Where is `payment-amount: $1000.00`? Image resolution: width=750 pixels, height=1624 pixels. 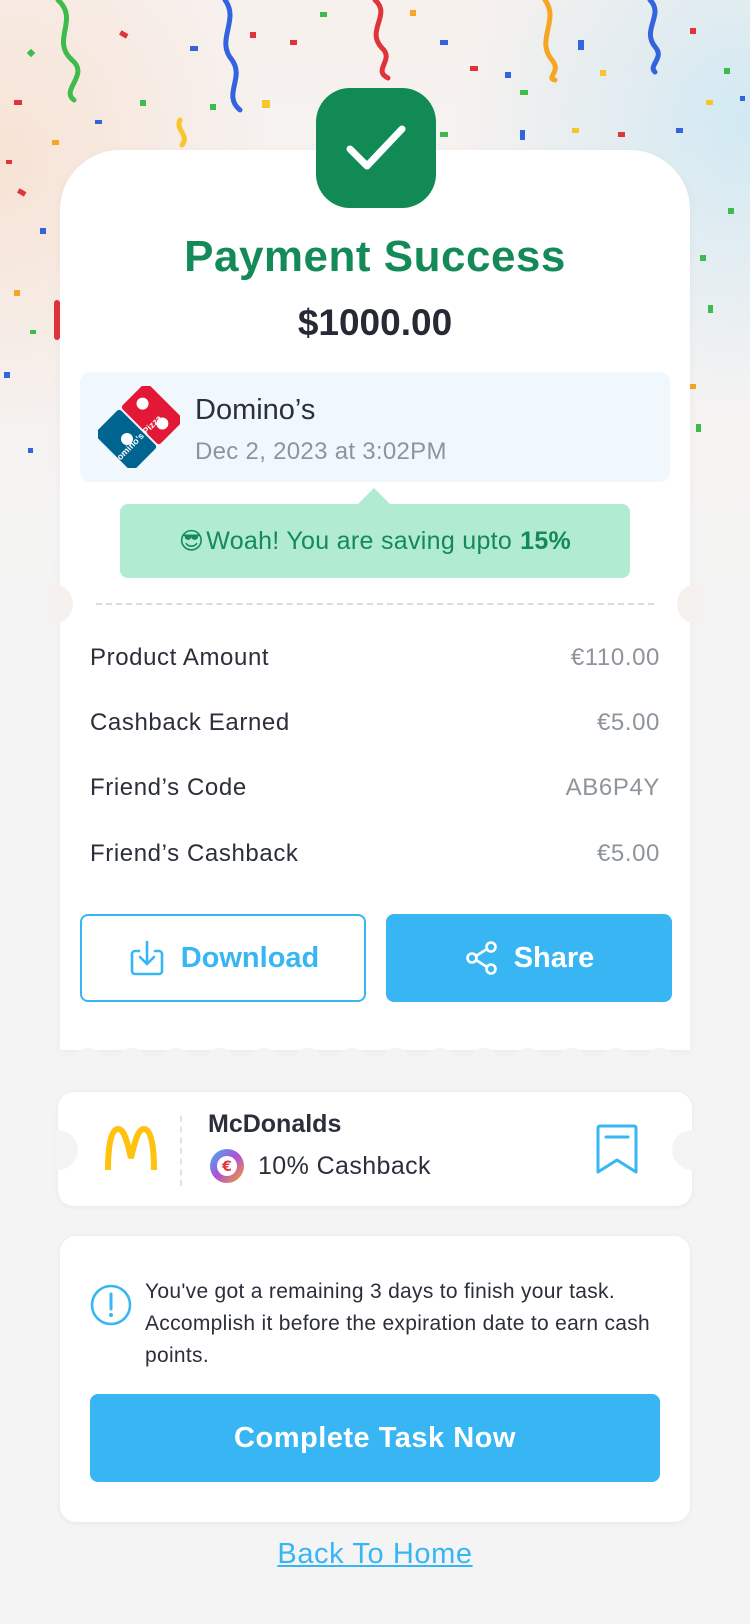 payment-amount: $1000.00 is located at coordinates (375, 322).